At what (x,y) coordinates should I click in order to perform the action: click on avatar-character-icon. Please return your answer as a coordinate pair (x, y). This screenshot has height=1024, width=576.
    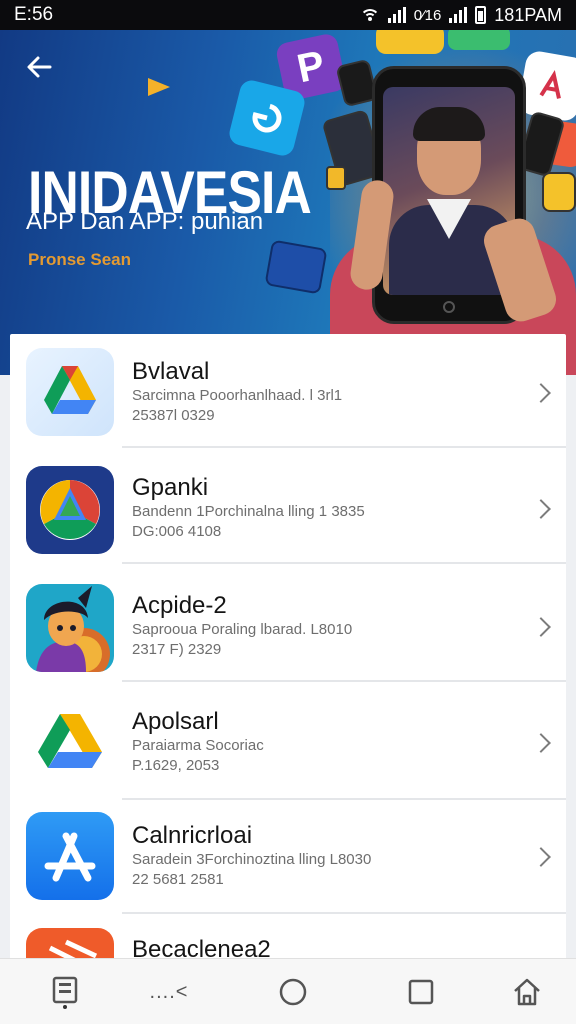
    Looking at the image, I should click on (70, 628).